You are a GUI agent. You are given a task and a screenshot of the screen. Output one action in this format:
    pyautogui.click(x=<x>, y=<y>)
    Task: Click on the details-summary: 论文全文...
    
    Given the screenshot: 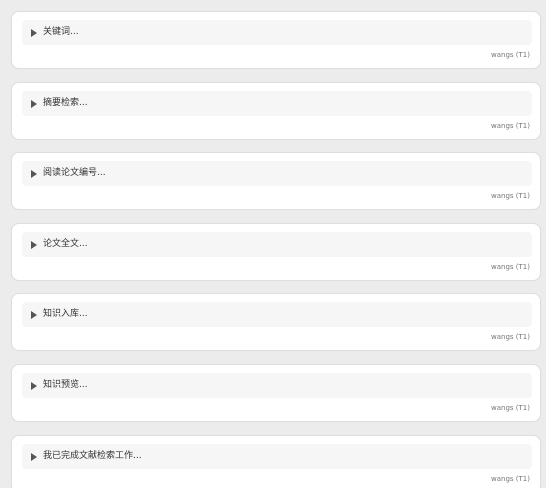 What is the action you would take?
    pyautogui.click(x=277, y=244)
    